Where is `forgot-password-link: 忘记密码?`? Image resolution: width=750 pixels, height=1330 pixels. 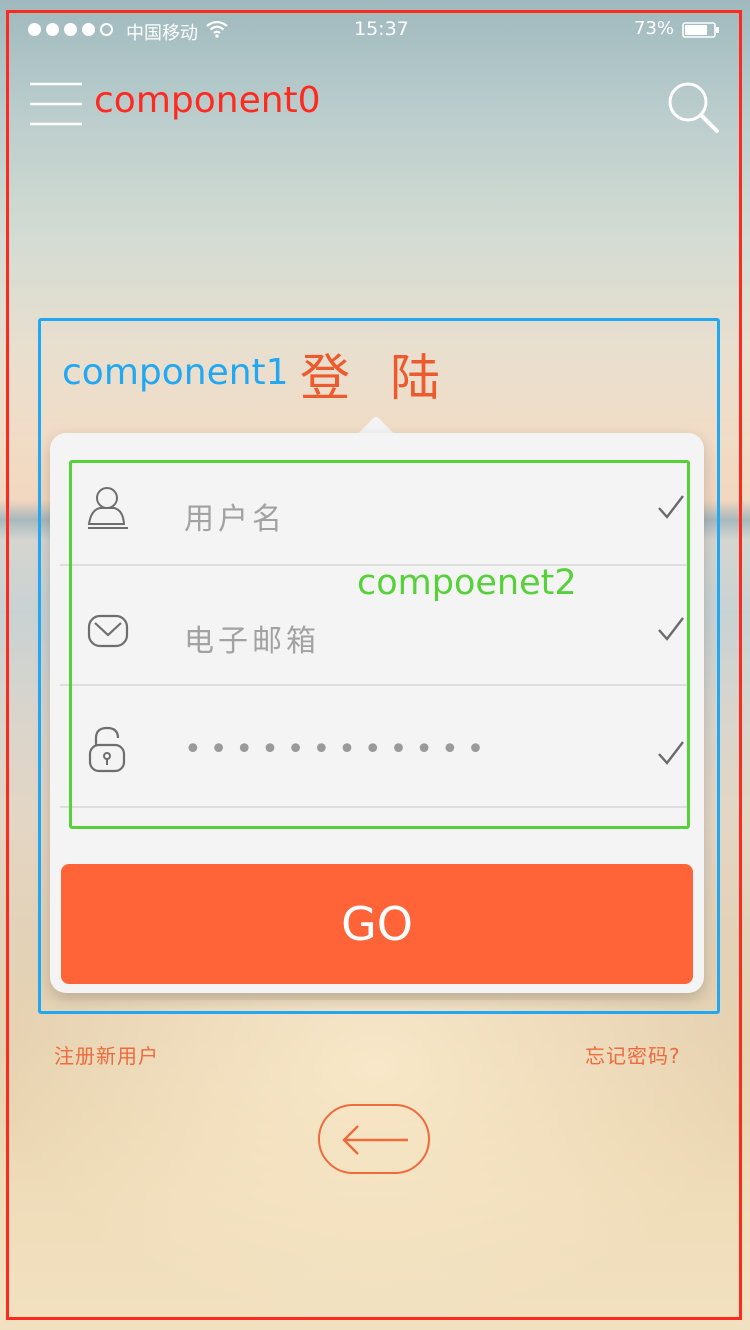
forgot-password-link: 忘记密码? is located at coordinates (633, 1054).